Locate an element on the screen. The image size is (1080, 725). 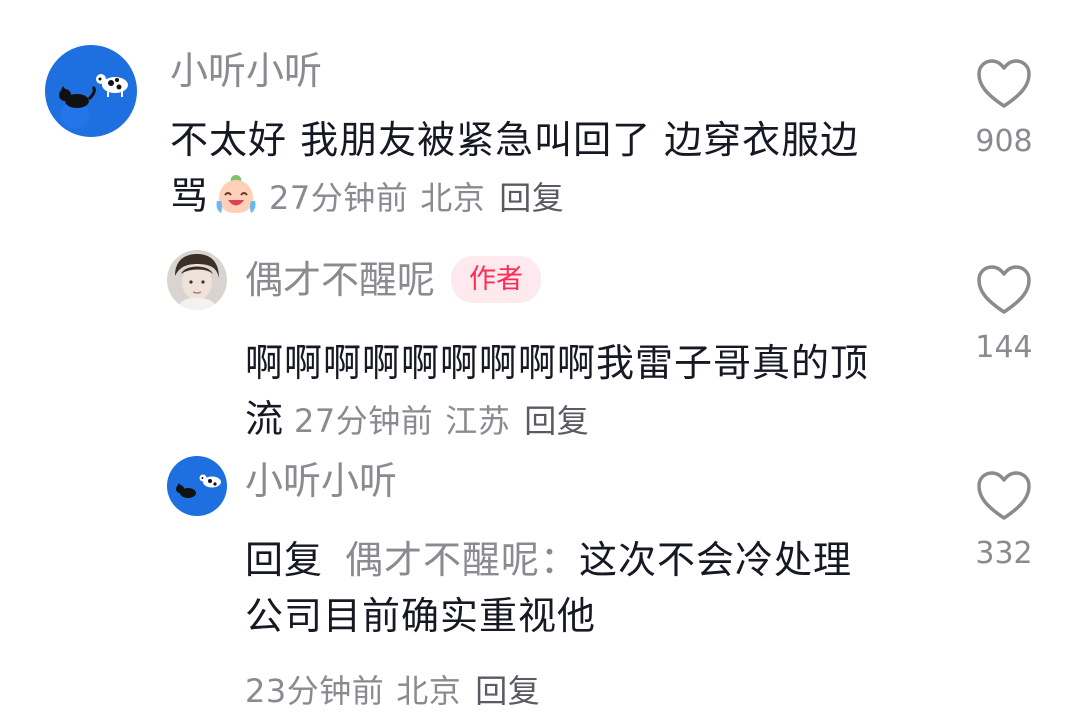
comment-meta: 23分钟前 北京 回复 is located at coordinates (393, 691).